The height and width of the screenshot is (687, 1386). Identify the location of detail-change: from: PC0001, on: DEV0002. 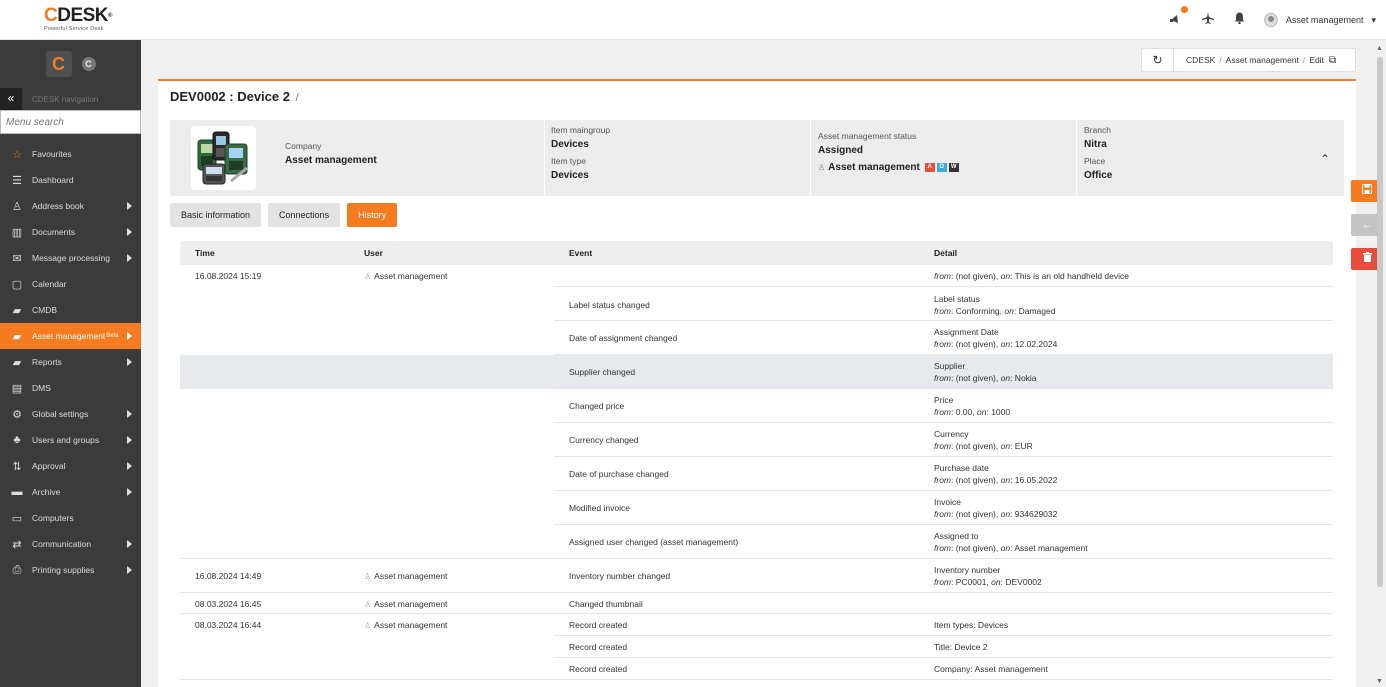
(988, 582).